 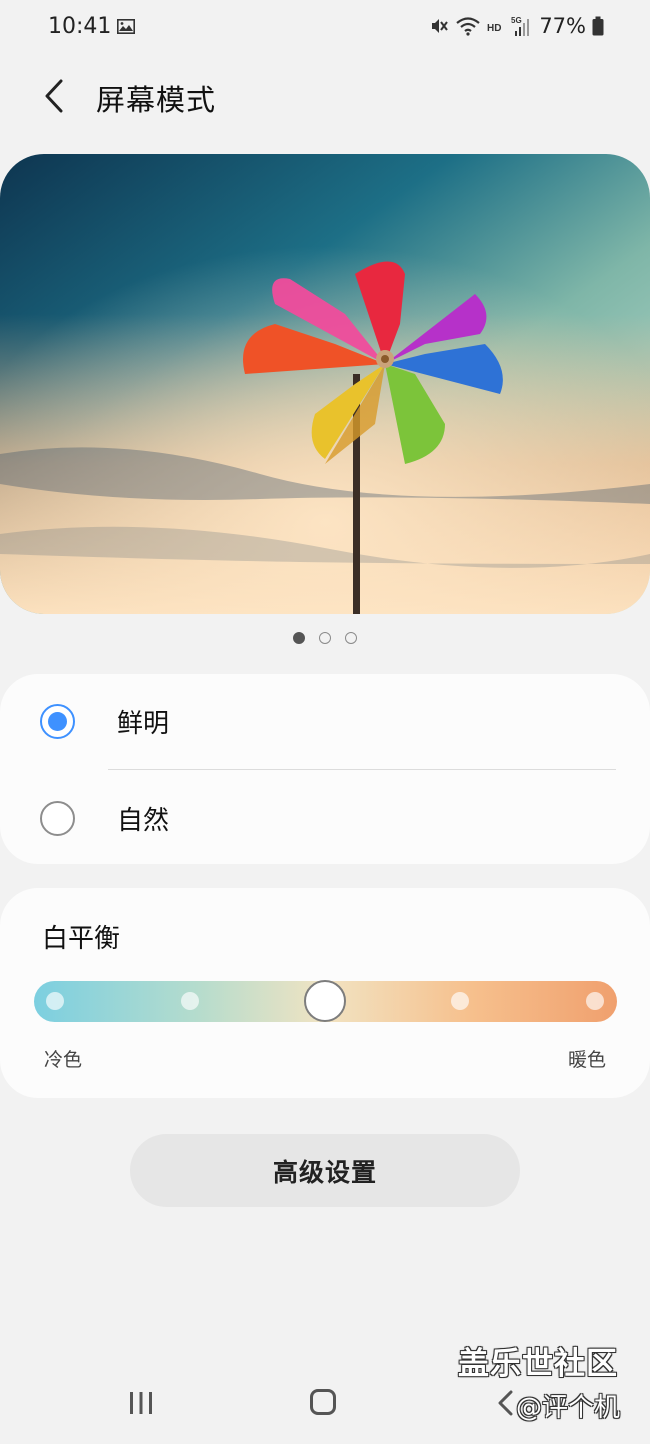 I want to click on battery-icon, so click(x=598, y=26).